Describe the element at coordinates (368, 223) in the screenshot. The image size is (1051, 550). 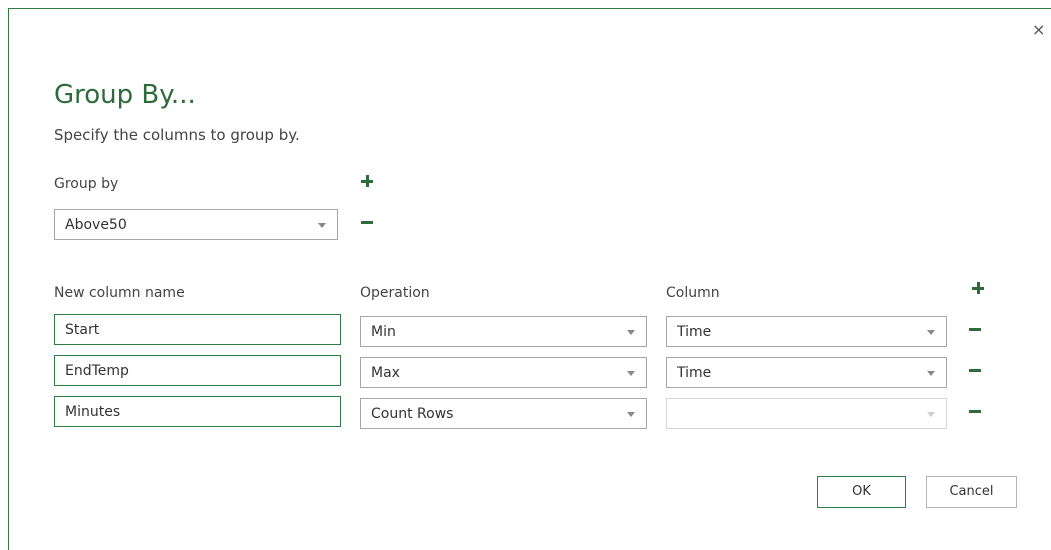
I see `remove-group-by-minus-icon` at that location.